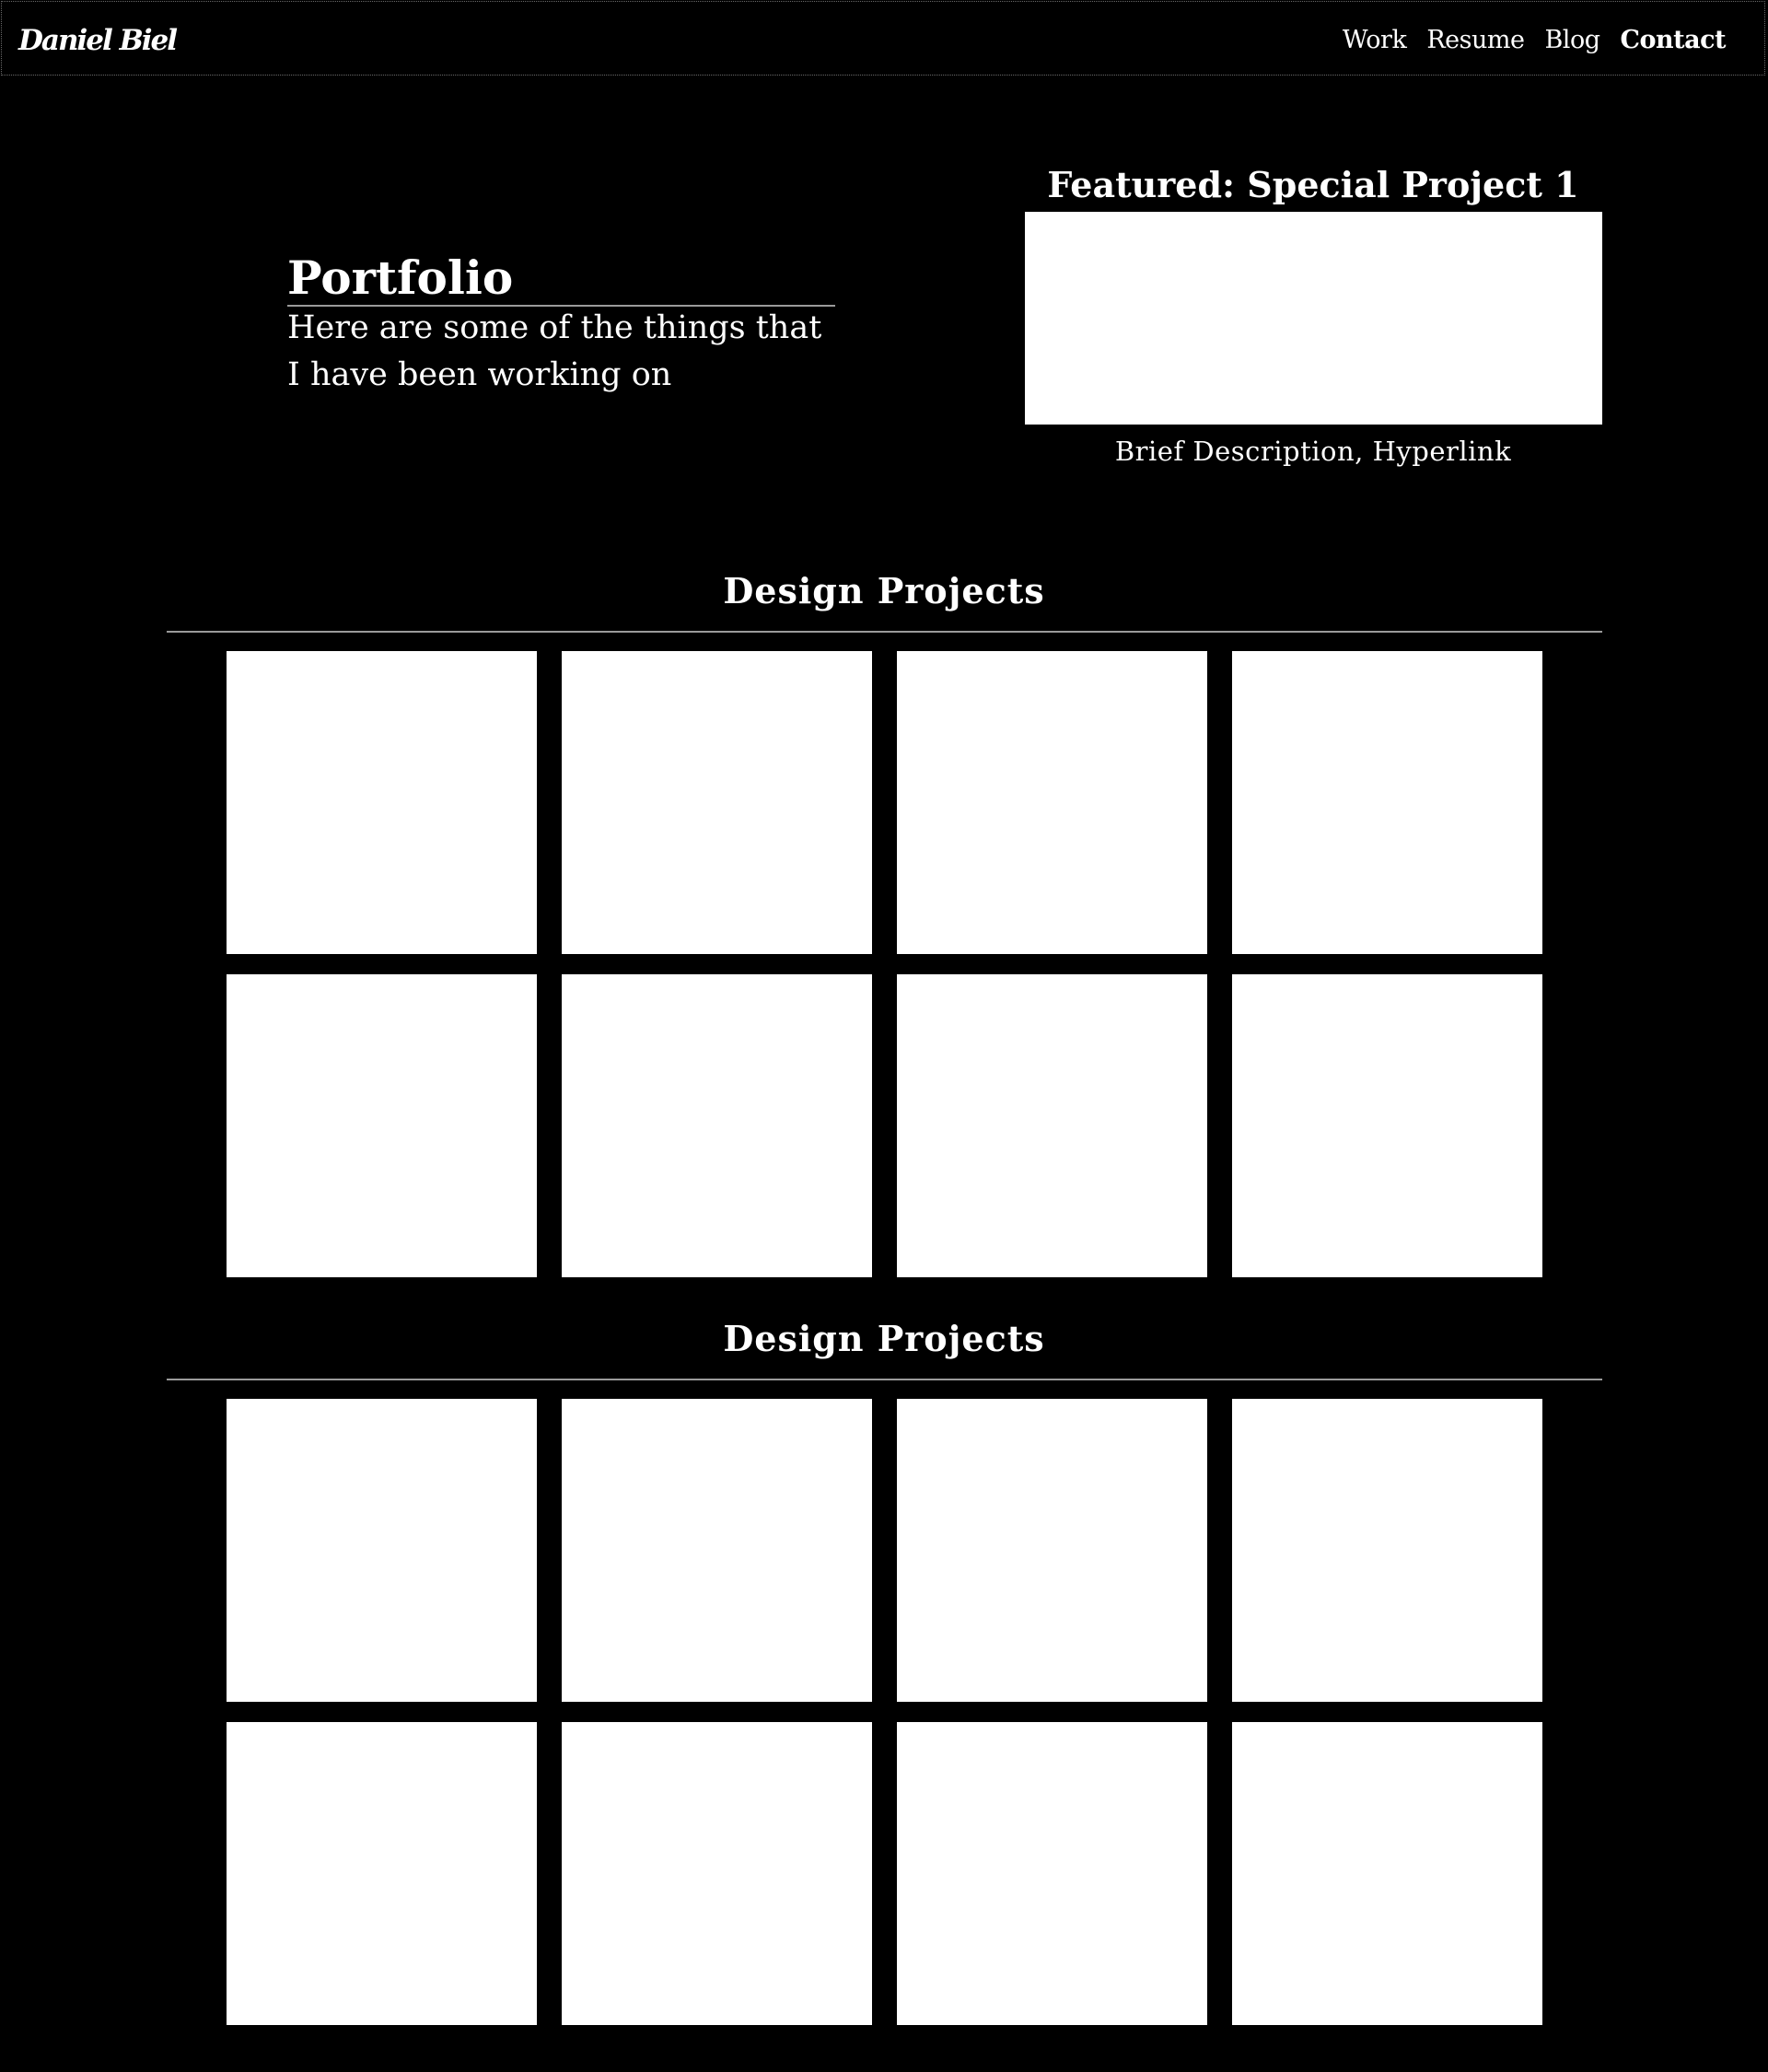 This screenshot has height=2072, width=1768. I want to click on page-title: Portfolio, so click(400, 277).